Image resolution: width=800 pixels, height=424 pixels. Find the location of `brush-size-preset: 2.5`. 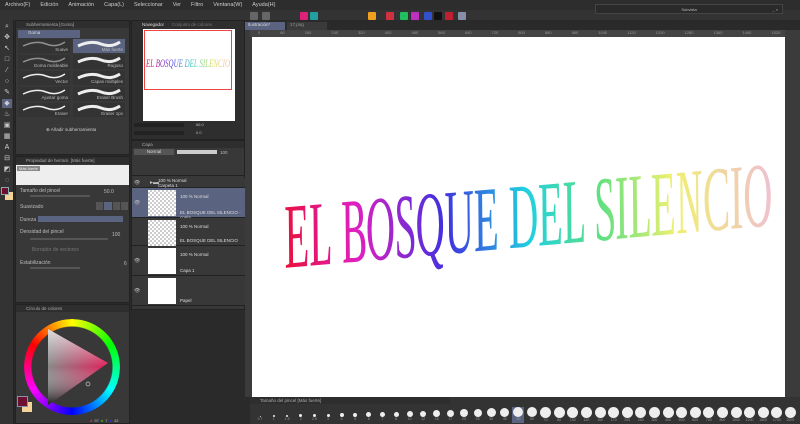

brush-size-preset: 2.5 is located at coordinates (314, 415).